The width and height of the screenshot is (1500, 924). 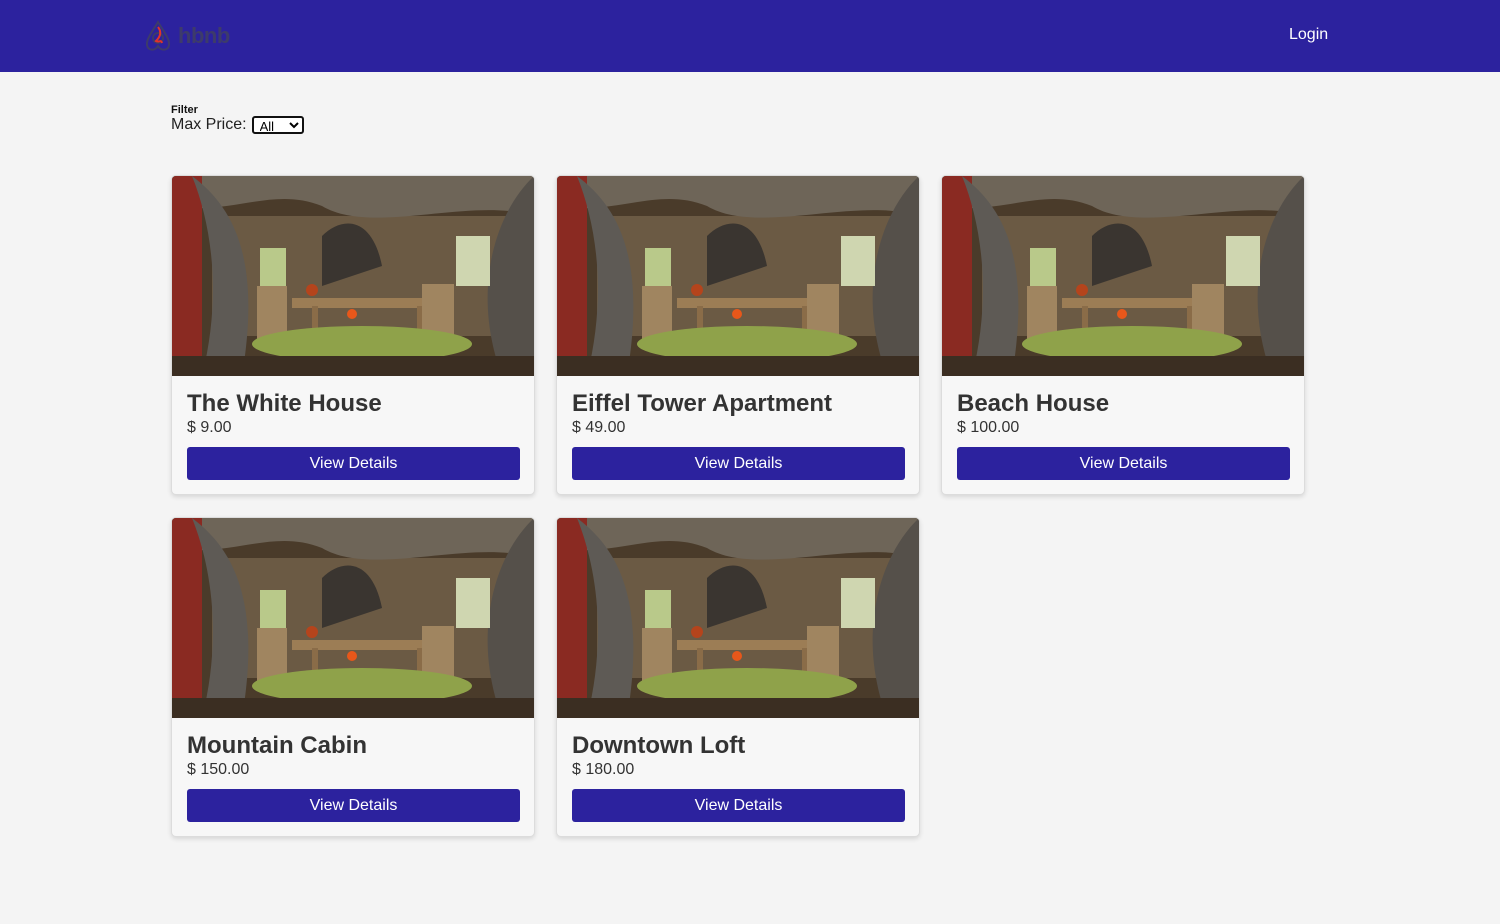 I want to click on logo: hbnb, so click(x=186, y=36).